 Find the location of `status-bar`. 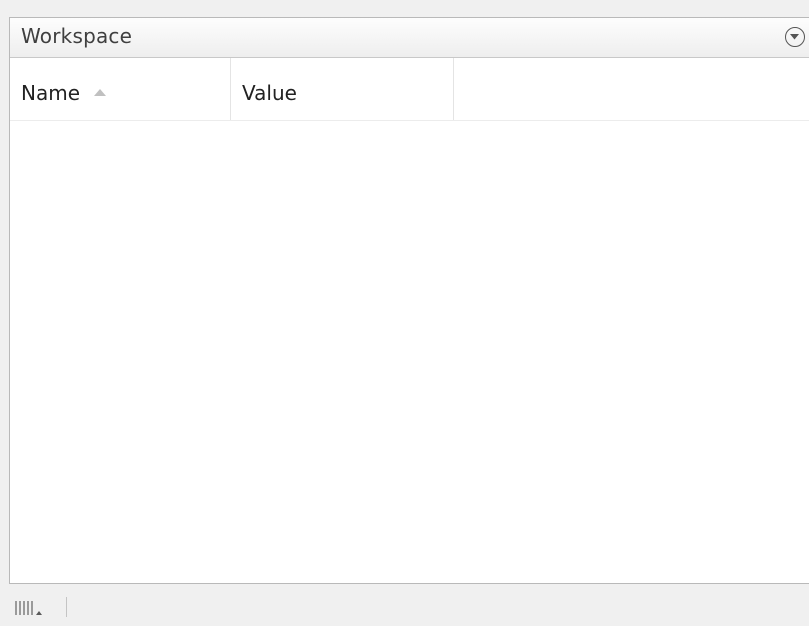

status-bar is located at coordinates (404, 605).